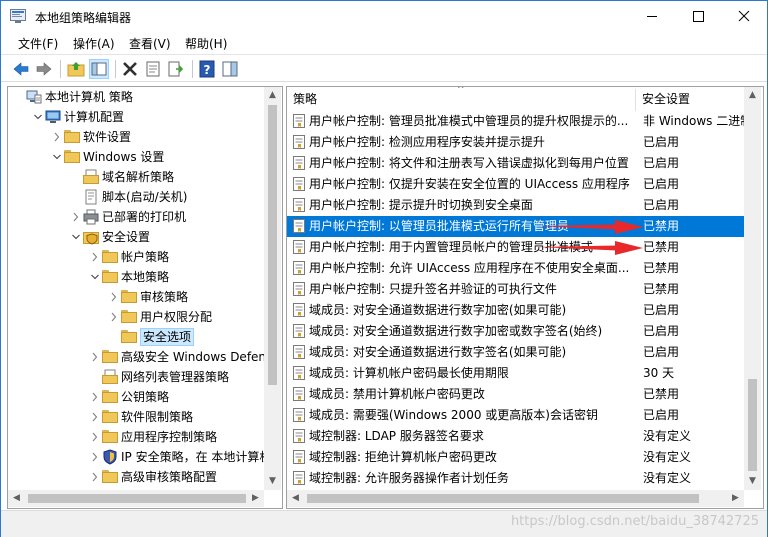 The height and width of the screenshot is (537, 768). Describe the element at coordinates (197, 357) in the screenshot. I see `tree-item-label: 高级安全 Windows Defend` at that location.